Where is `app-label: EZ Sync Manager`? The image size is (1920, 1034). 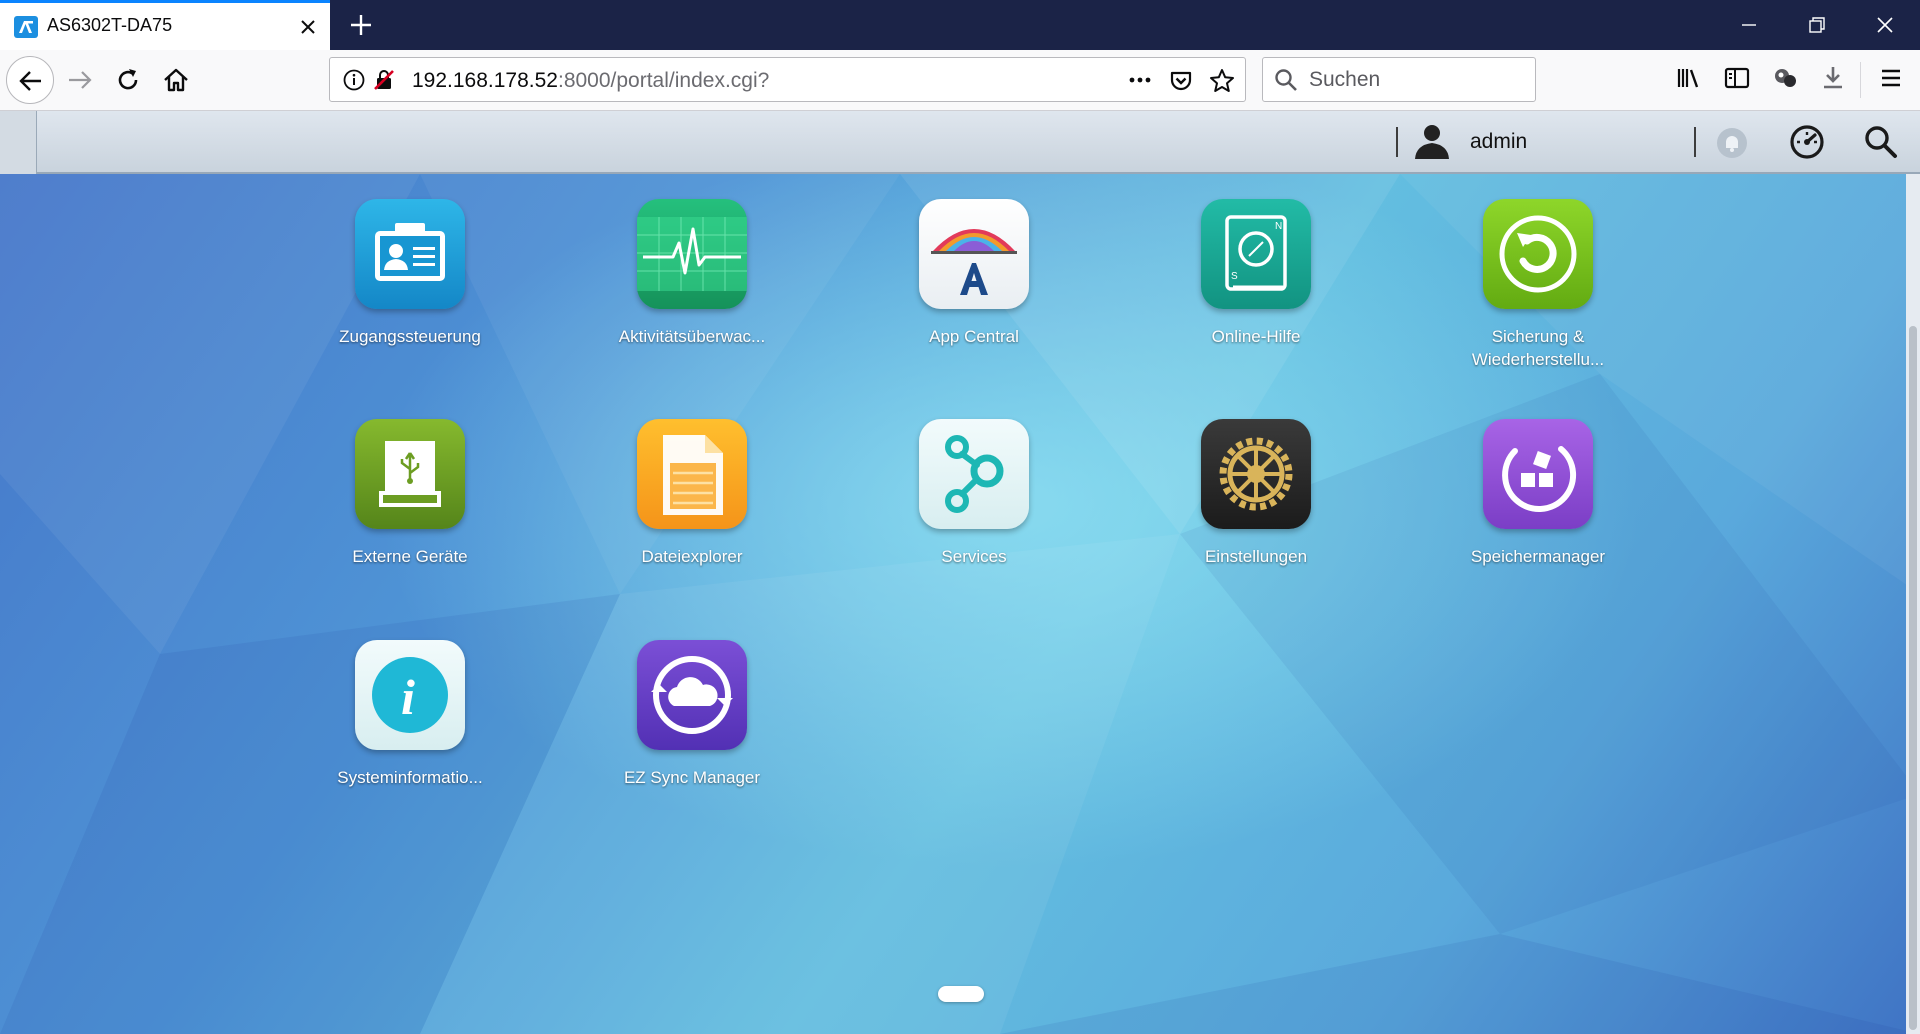
app-label: EZ Sync Manager is located at coordinates (692, 777).